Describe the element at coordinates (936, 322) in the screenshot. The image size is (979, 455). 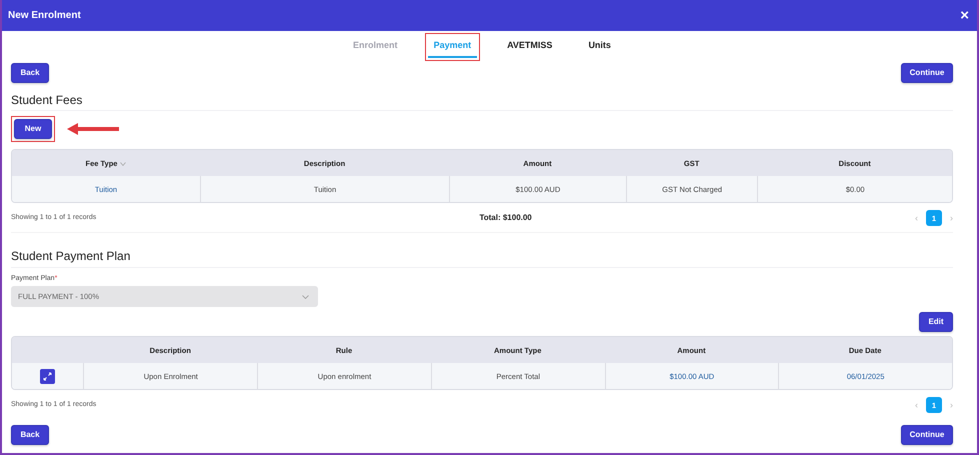
I see `edit-button: Edit` at that location.